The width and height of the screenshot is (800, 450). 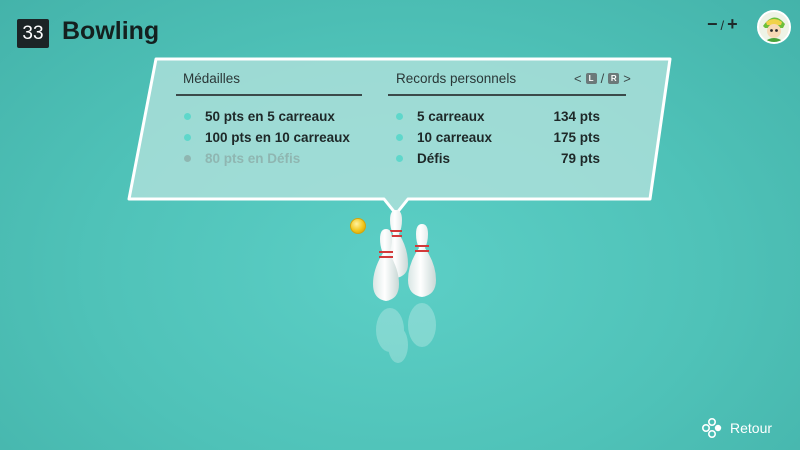 What do you see at coordinates (751, 428) in the screenshot?
I see `back-label: Retour` at bounding box center [751, 428].